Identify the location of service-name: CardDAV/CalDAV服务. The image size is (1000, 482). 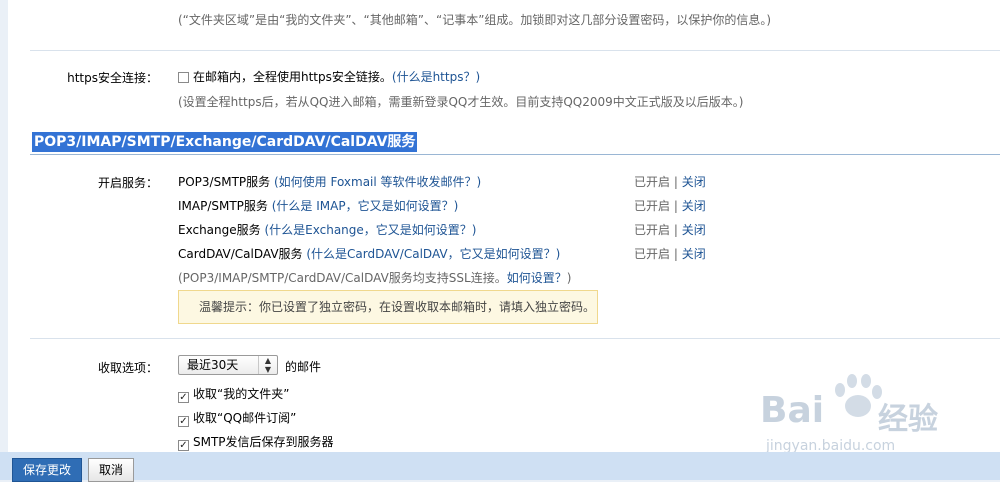
(240, 254).